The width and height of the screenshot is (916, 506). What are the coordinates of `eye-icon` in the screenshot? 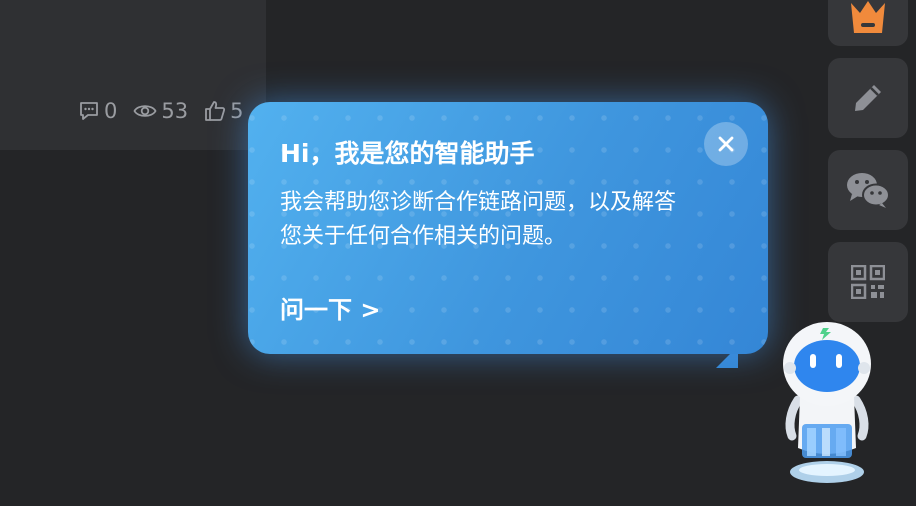 It's located at (145, 111).